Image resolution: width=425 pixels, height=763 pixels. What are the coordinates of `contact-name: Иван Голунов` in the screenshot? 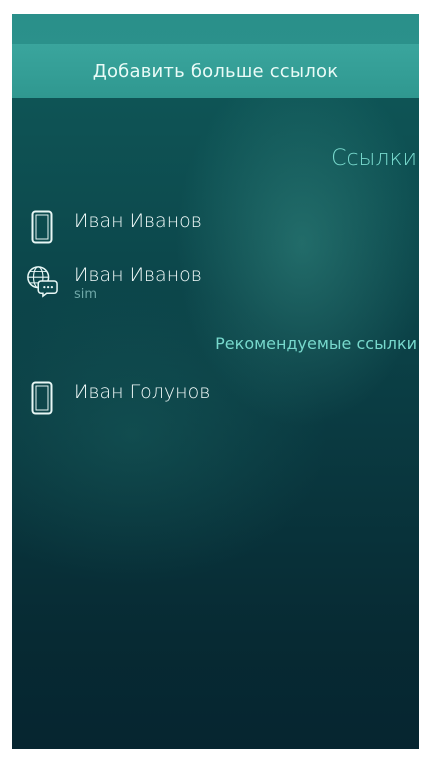 It's located at (142, 392).